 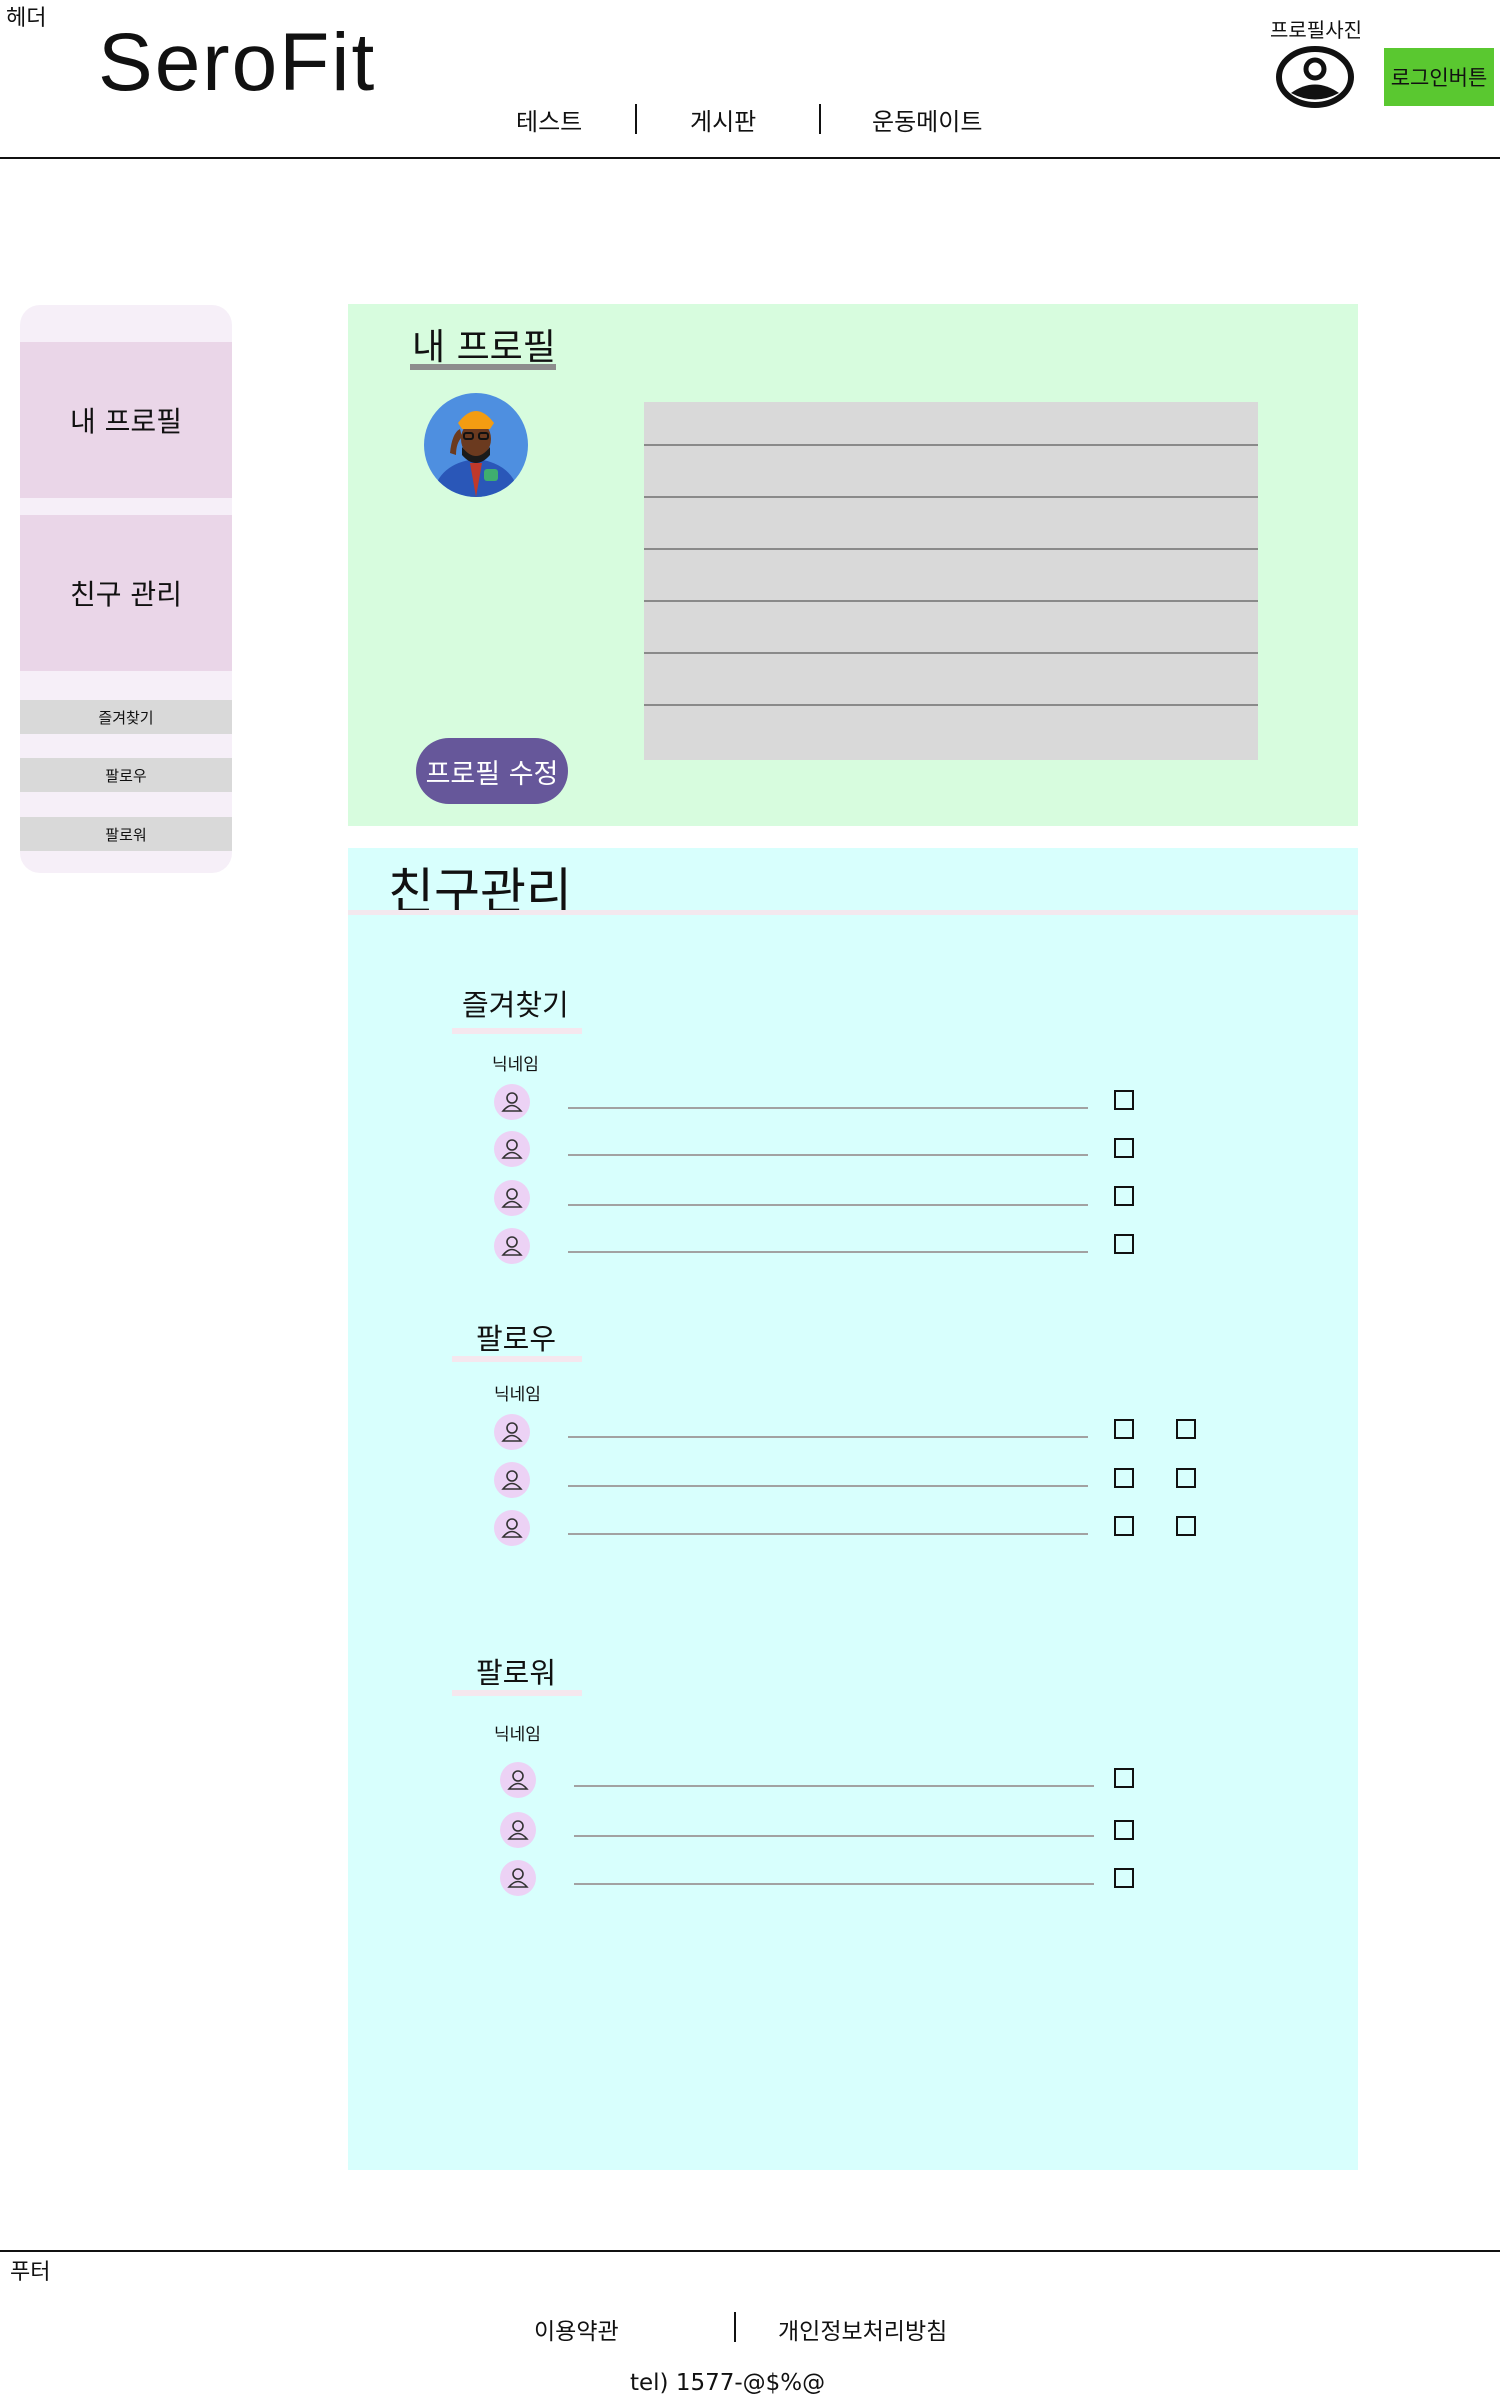 What do you see at coordinates (1316, 30) in the screenshot?
I see `profile-photo-label: 프로필사진` at bounding box center [1316, 30].